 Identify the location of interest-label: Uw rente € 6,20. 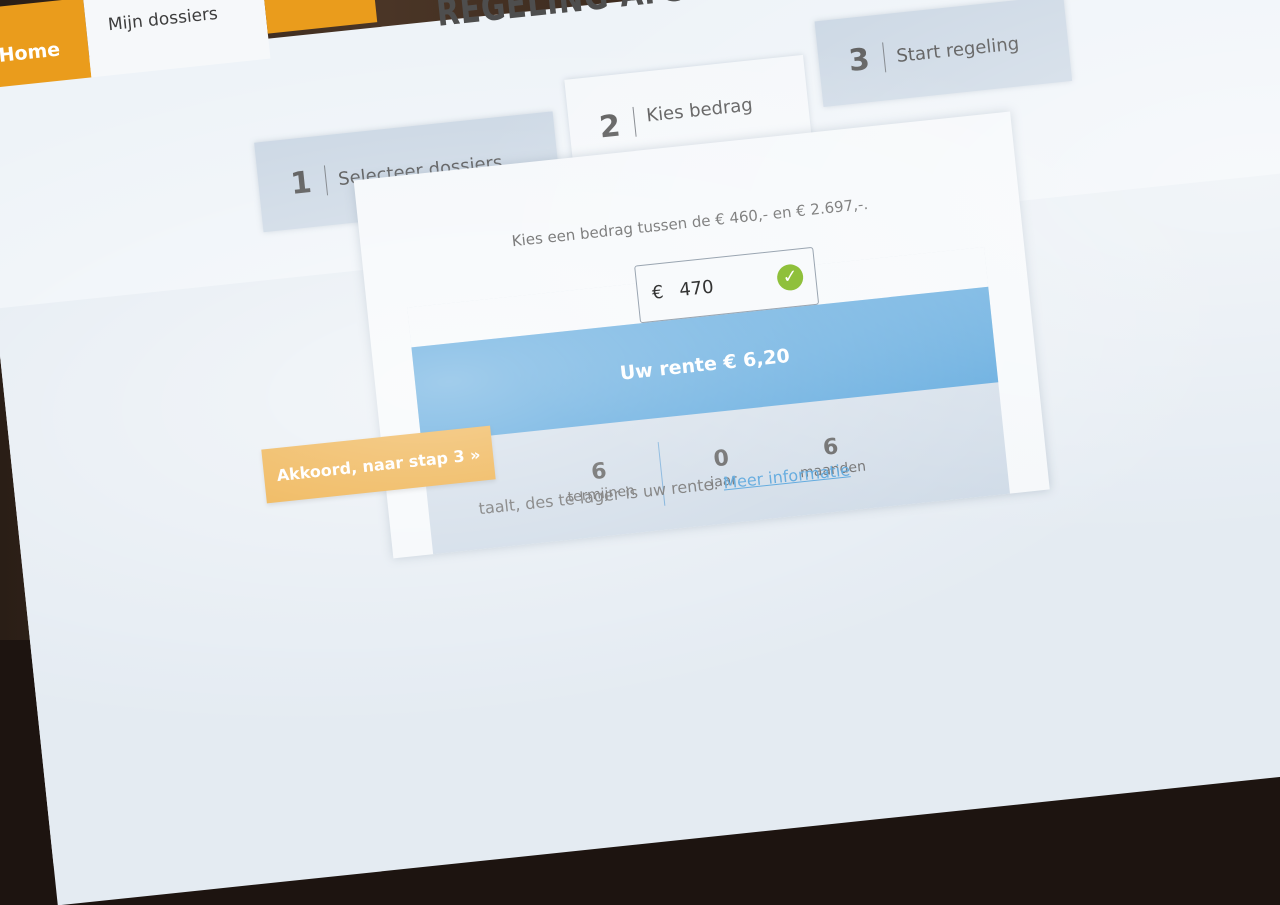
(704, 364).